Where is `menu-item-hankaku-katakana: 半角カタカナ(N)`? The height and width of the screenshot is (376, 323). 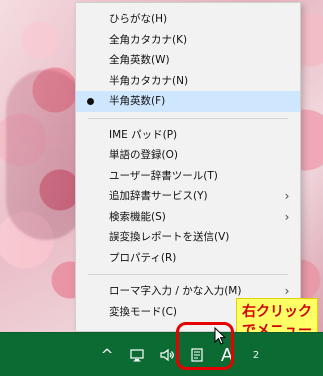
menu-item-hankaku-katakana: 半角カタカナ(N) is located at coordinates (188, 81).